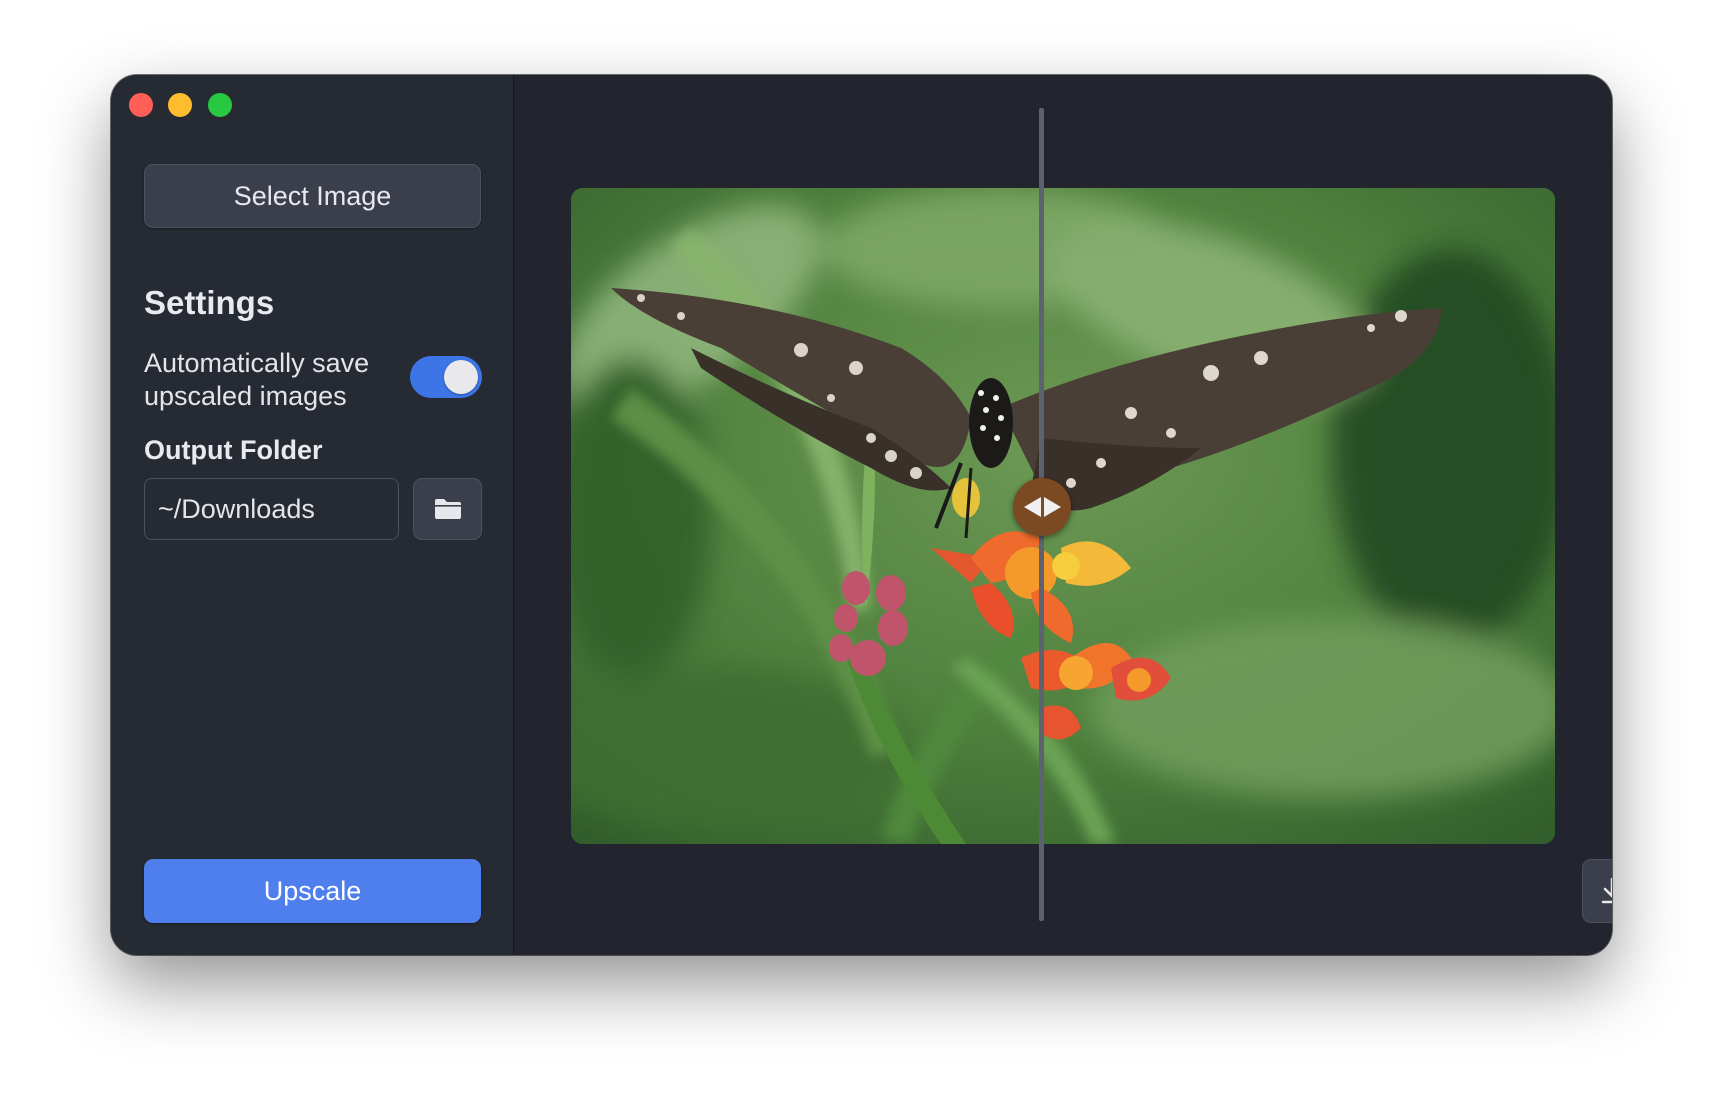 This screenshot has width=1718, height=1100. Describe the element at coordinates (1606, 890) in the screenshot. I see `download-icon` at that location.